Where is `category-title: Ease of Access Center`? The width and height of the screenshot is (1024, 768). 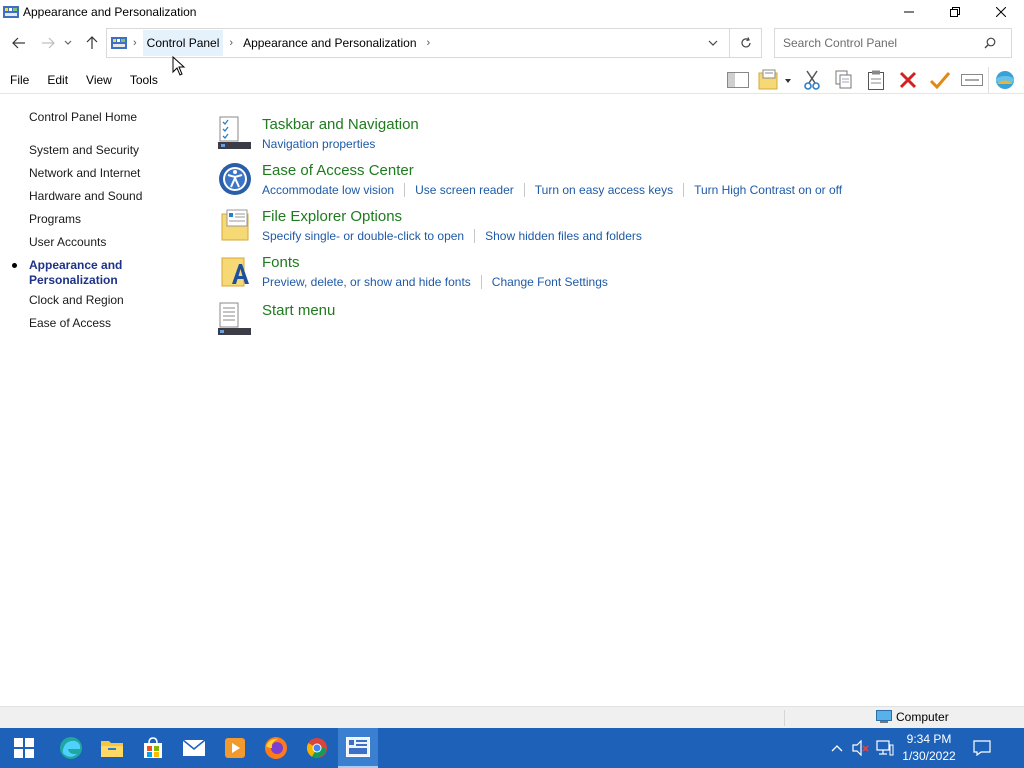
category-title: Ease of Access Center is located at coordinates (338, 170).